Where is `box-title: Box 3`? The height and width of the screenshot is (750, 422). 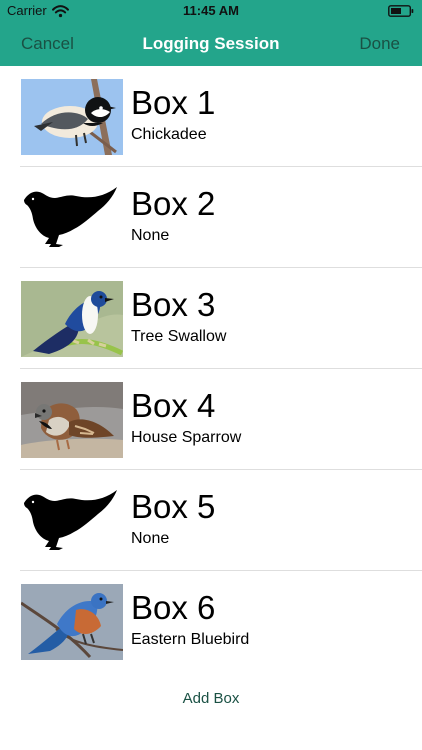
box-title: Box 3 is located at coordinates (173, 304).